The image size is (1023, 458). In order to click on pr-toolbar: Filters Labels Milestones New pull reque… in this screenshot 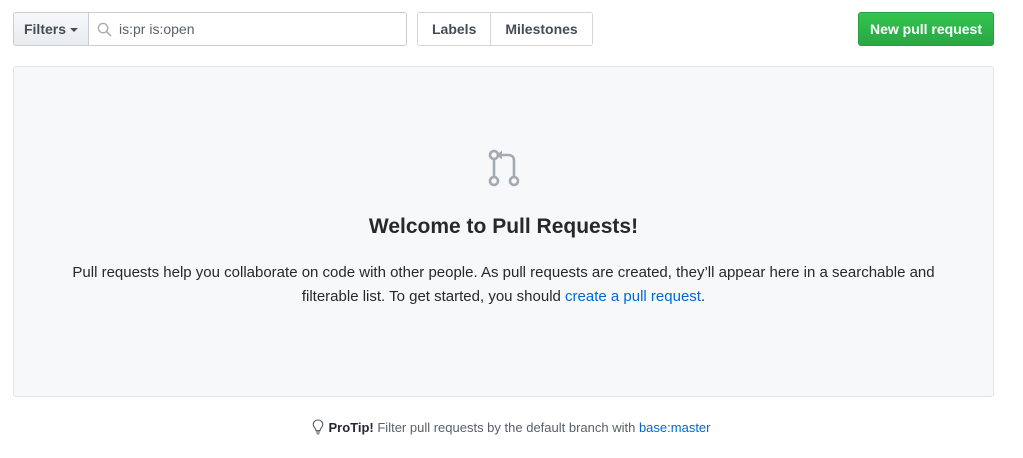, I will do `click(503, 29)`.